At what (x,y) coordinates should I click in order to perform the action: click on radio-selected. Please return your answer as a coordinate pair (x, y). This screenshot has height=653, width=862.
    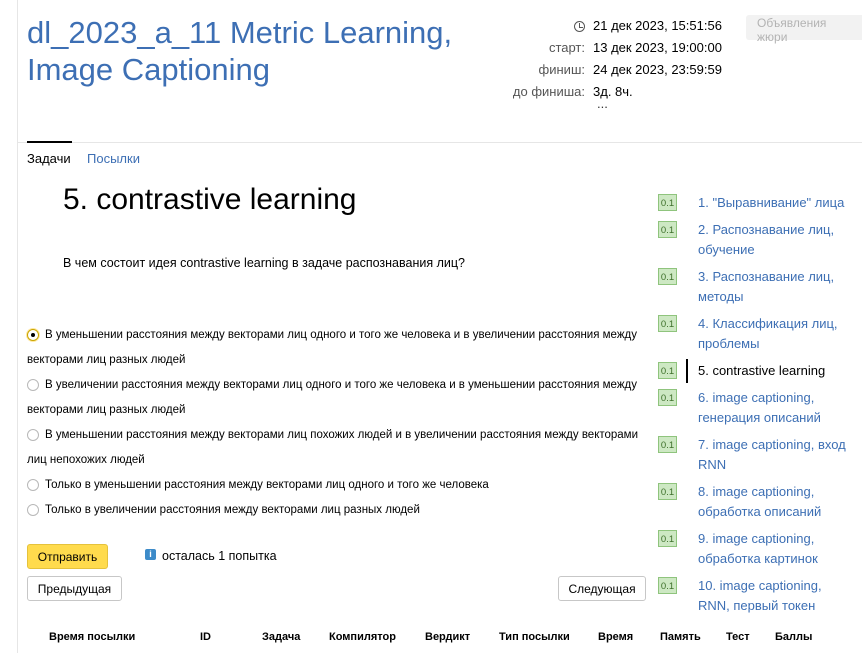
    Looking at the image, I should click on (33, 335).